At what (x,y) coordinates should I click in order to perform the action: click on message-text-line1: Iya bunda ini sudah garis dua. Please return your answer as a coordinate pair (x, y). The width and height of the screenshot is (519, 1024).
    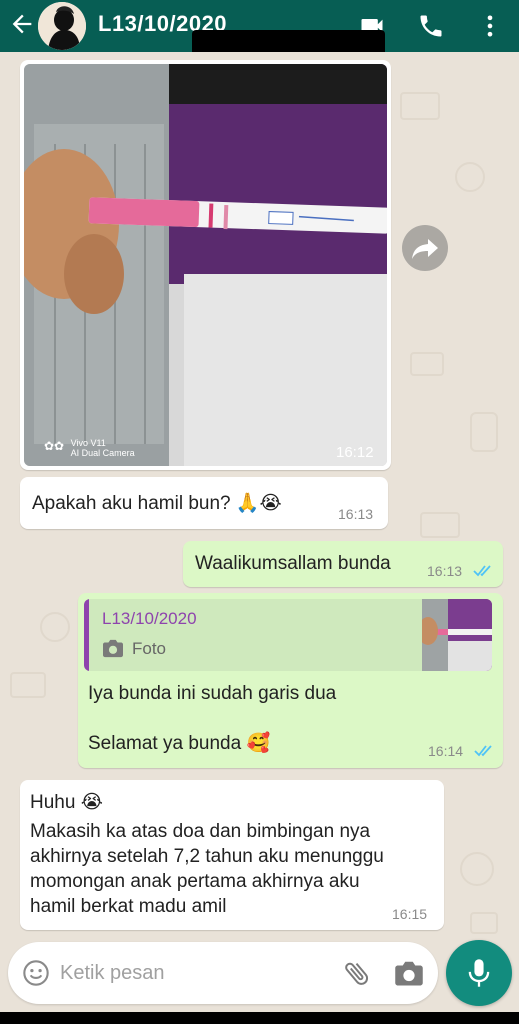
    Looking at the image, I should click on (212, 693).